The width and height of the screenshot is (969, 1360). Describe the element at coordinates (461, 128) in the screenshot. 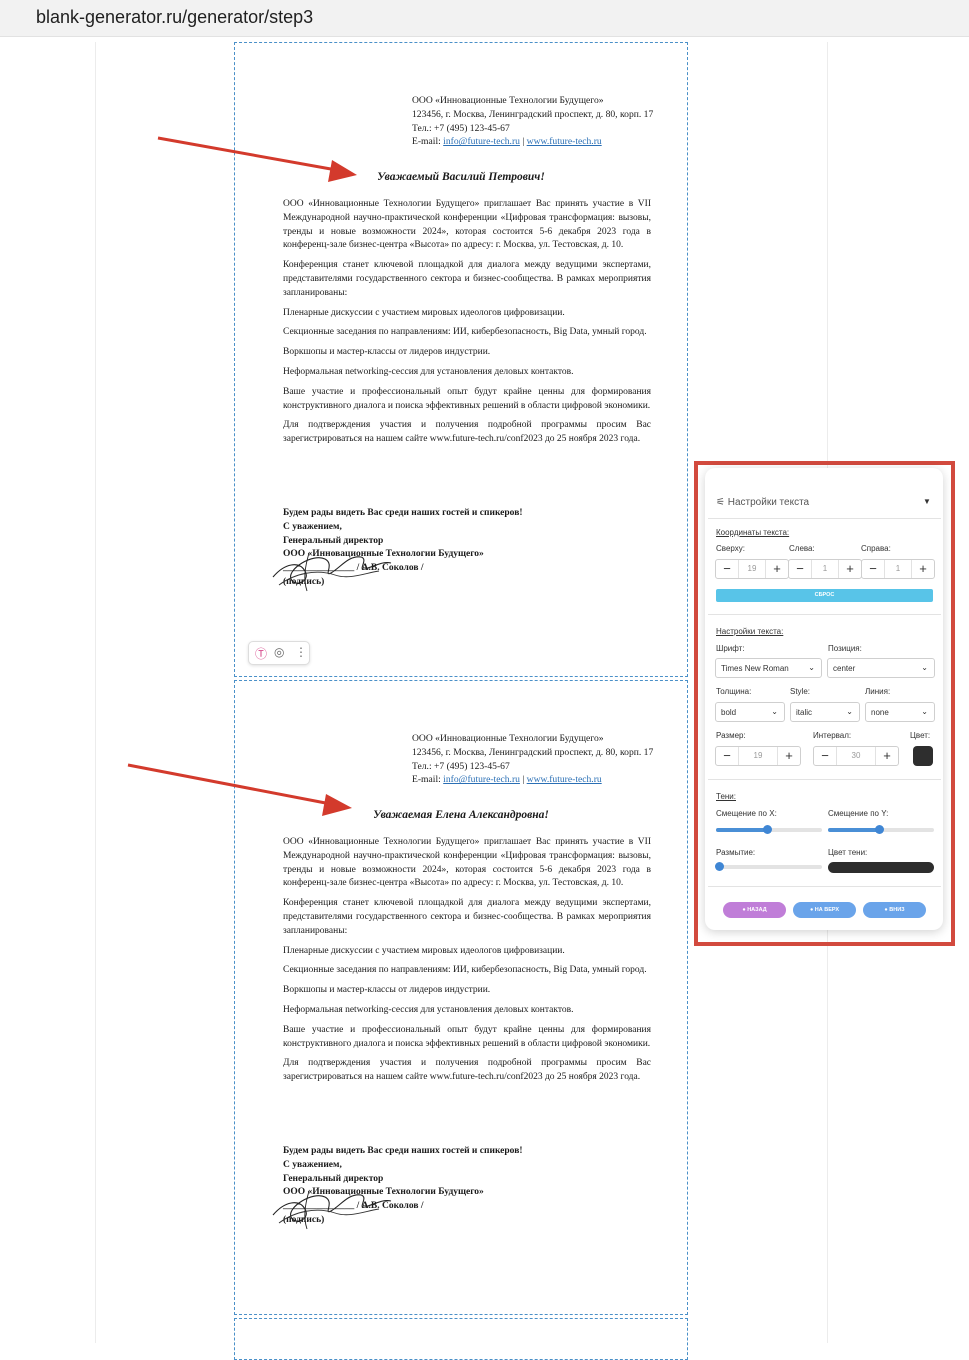

I see `company-phone: Тел.: +7 (495) 123-45-67` at that location.